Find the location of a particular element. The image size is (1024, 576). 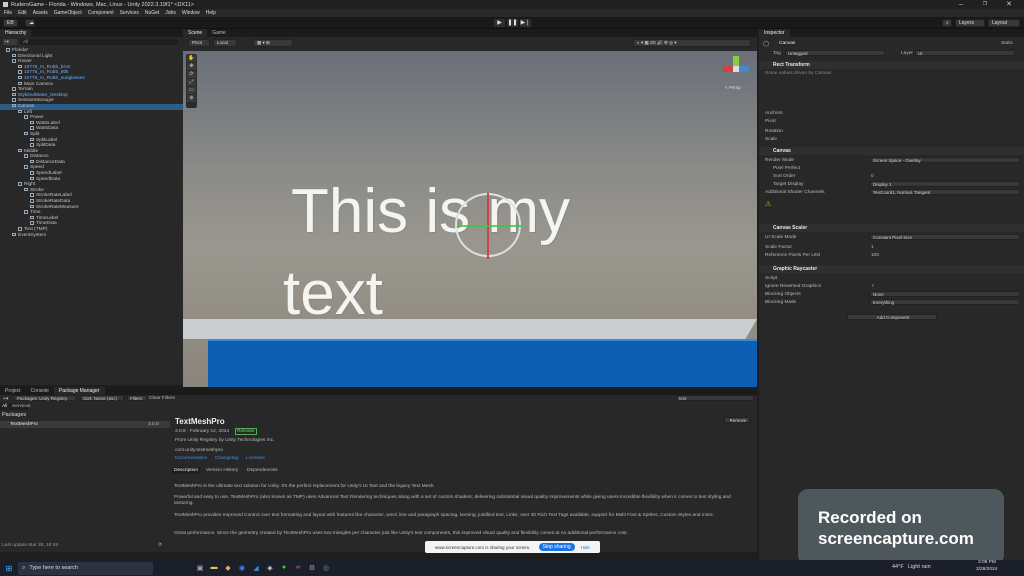

rotate-tool-icon: ⟳ is located at coordinates (191, 74).